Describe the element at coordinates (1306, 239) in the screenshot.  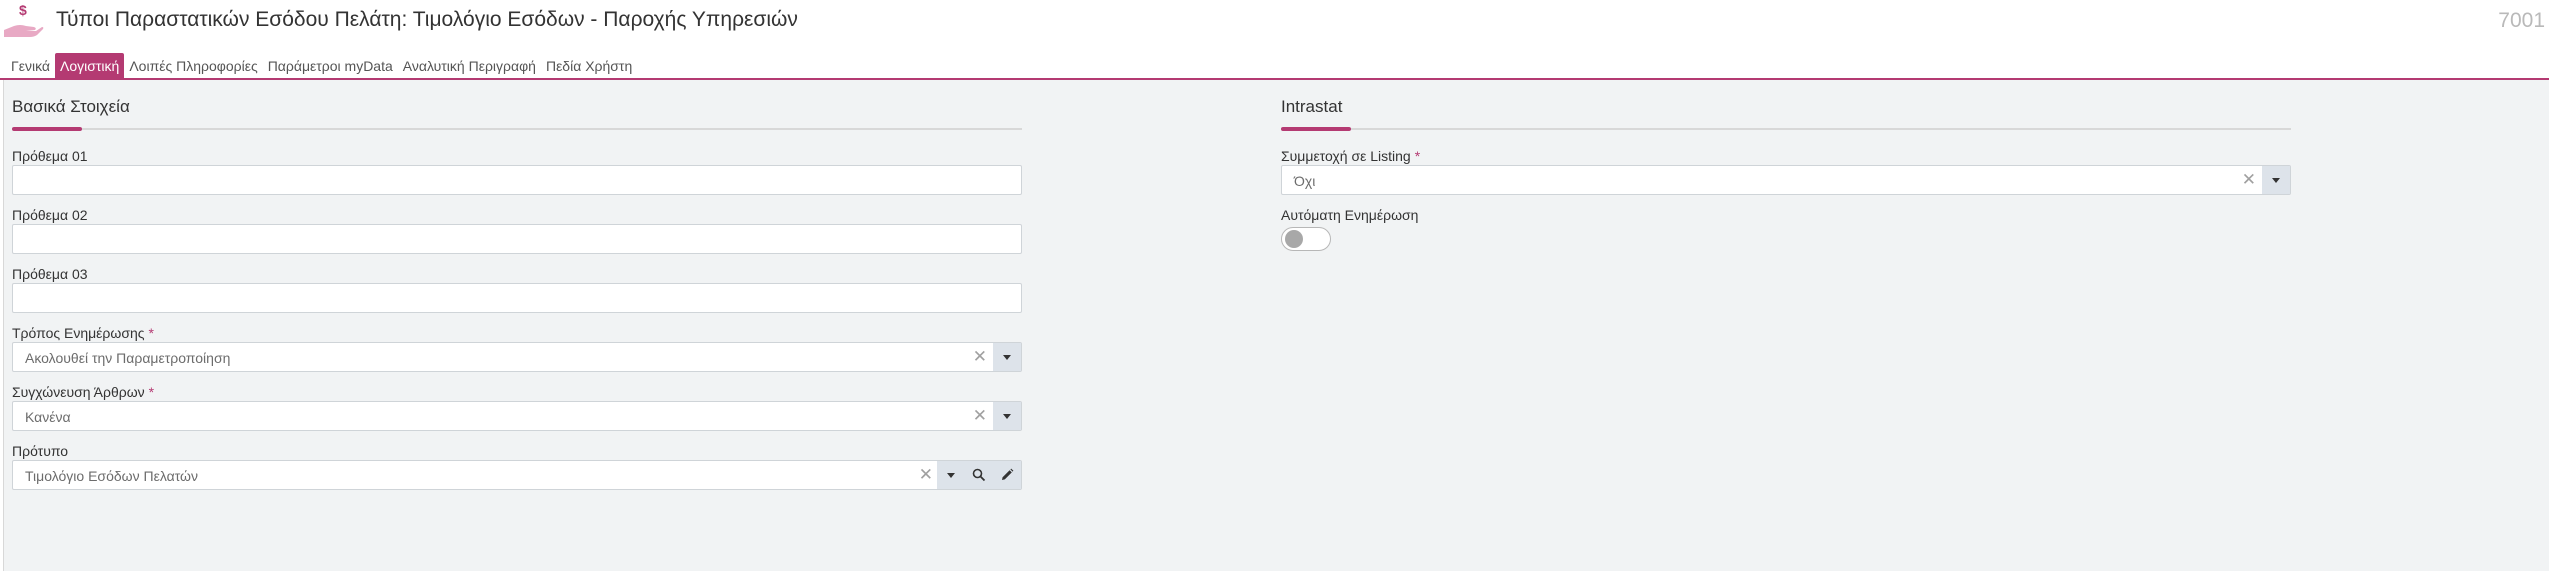
I see `auto-update-toggle` at that location.